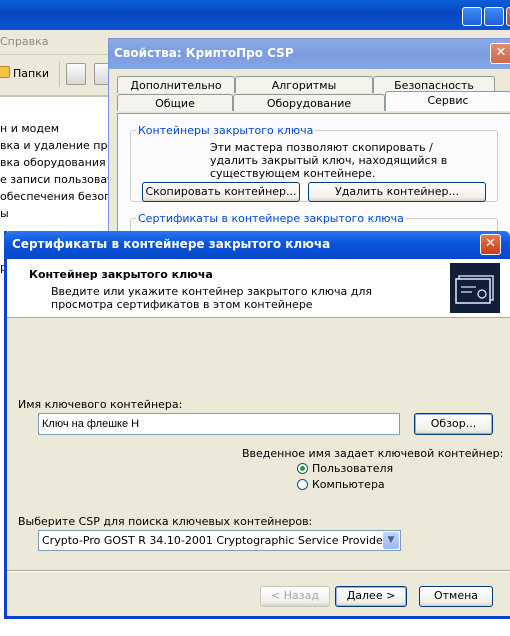 The height and width of the screenshot is (636, 510). I want to click on minimize-icon, so click(472, 16).